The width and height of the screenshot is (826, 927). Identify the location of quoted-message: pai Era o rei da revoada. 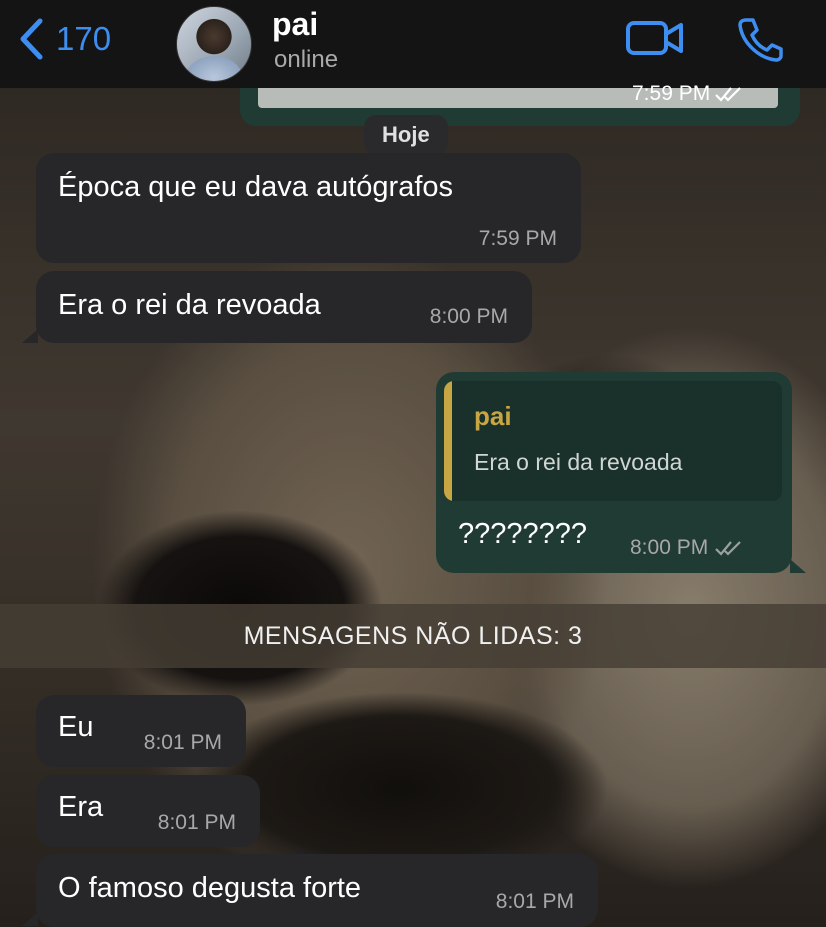
(613, 441).